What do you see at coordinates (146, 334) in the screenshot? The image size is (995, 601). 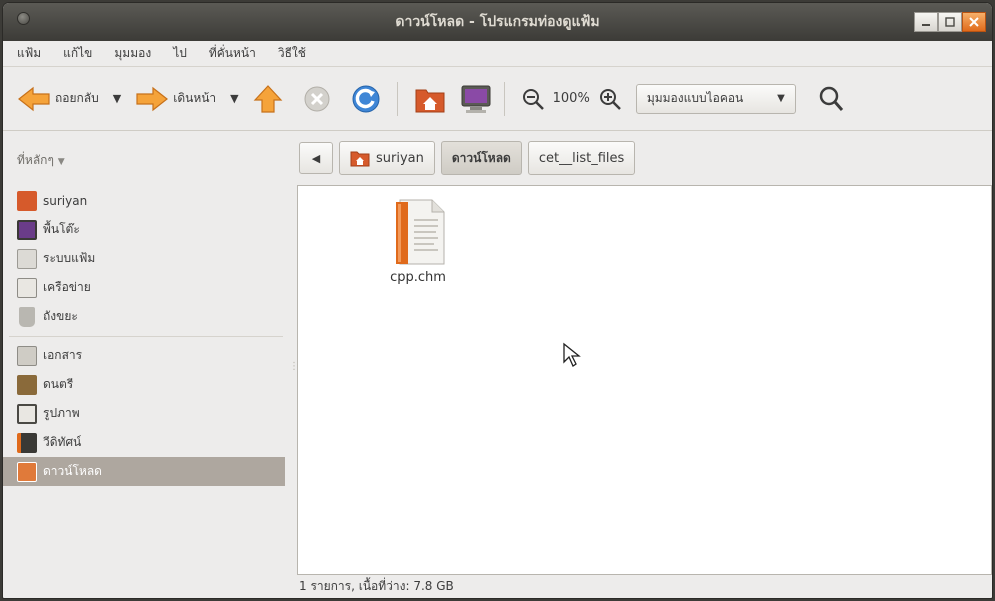 I see `sidebar-divider` at bounding box center [146, 334].